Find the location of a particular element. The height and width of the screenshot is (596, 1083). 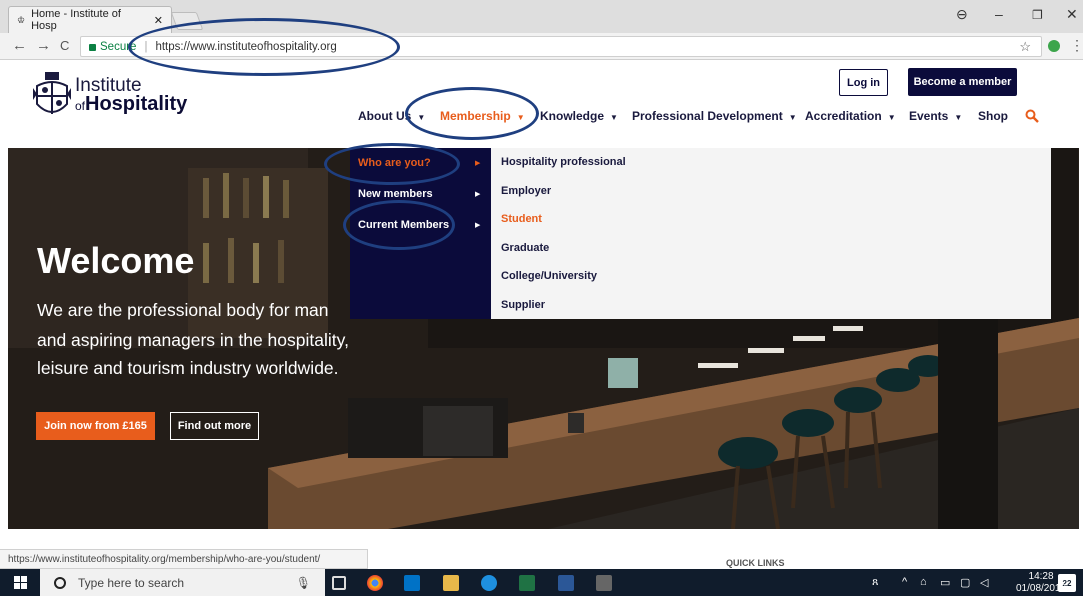

excel-icon is located at coordinates (527, 583).